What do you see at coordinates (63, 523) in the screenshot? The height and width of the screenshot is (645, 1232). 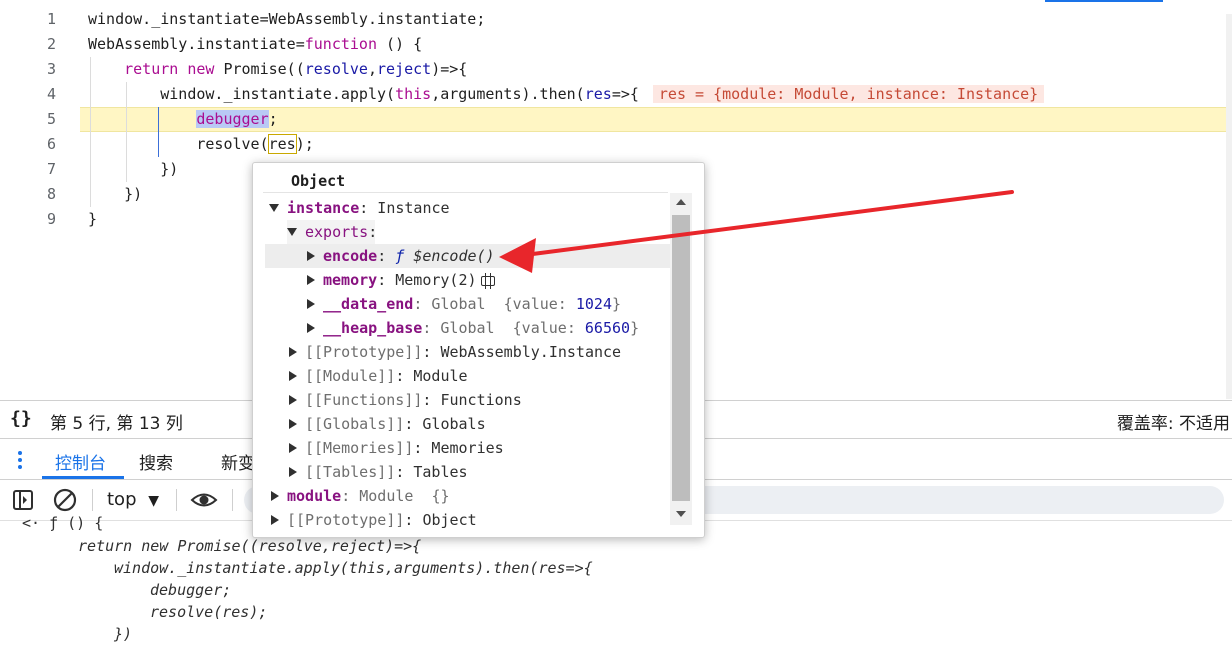 I see `console-result-line: <· ƒ () {` at bounding box center [63, 523].